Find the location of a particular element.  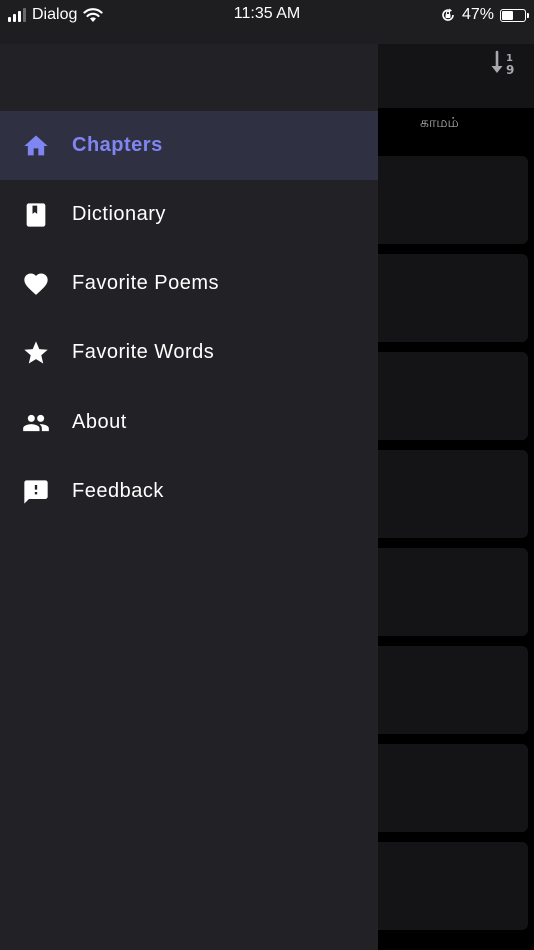

heart-icon is located at coordinates (36, 284).